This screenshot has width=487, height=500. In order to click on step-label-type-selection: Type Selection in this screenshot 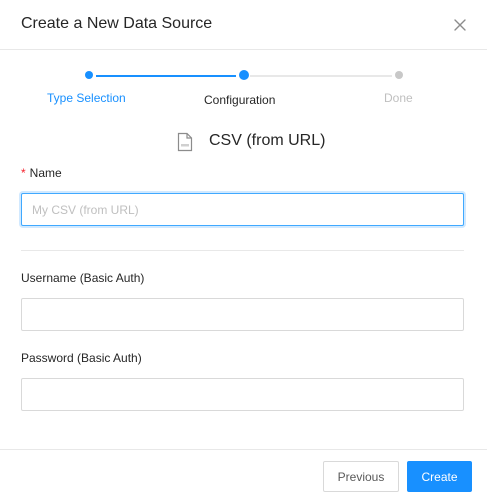, I will do `click(86, 98)`.